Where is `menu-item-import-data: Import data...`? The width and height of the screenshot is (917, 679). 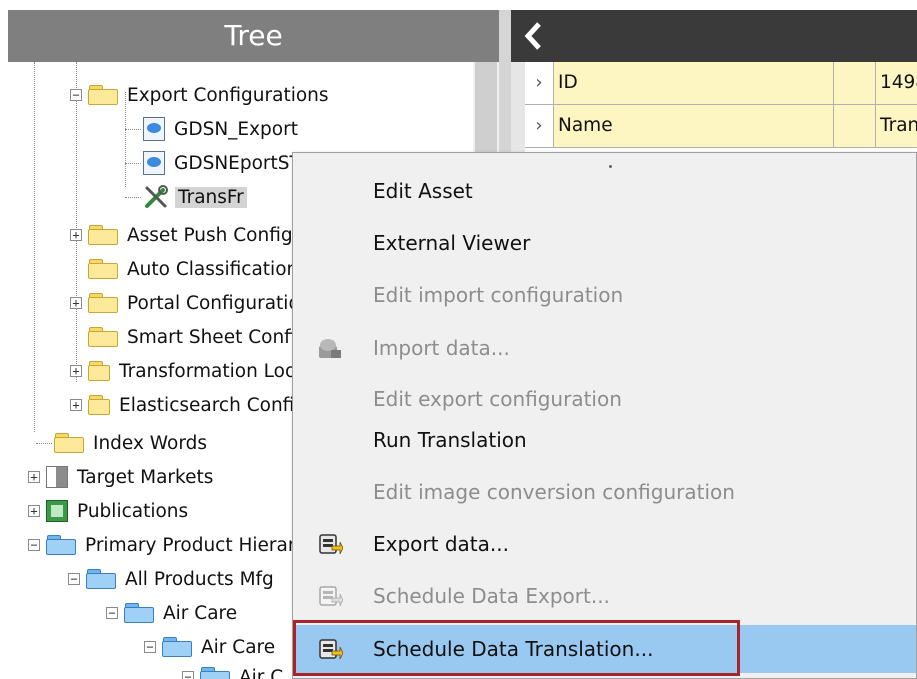
menu-item-import-data: Import data... is located at coordinates (604, 348).